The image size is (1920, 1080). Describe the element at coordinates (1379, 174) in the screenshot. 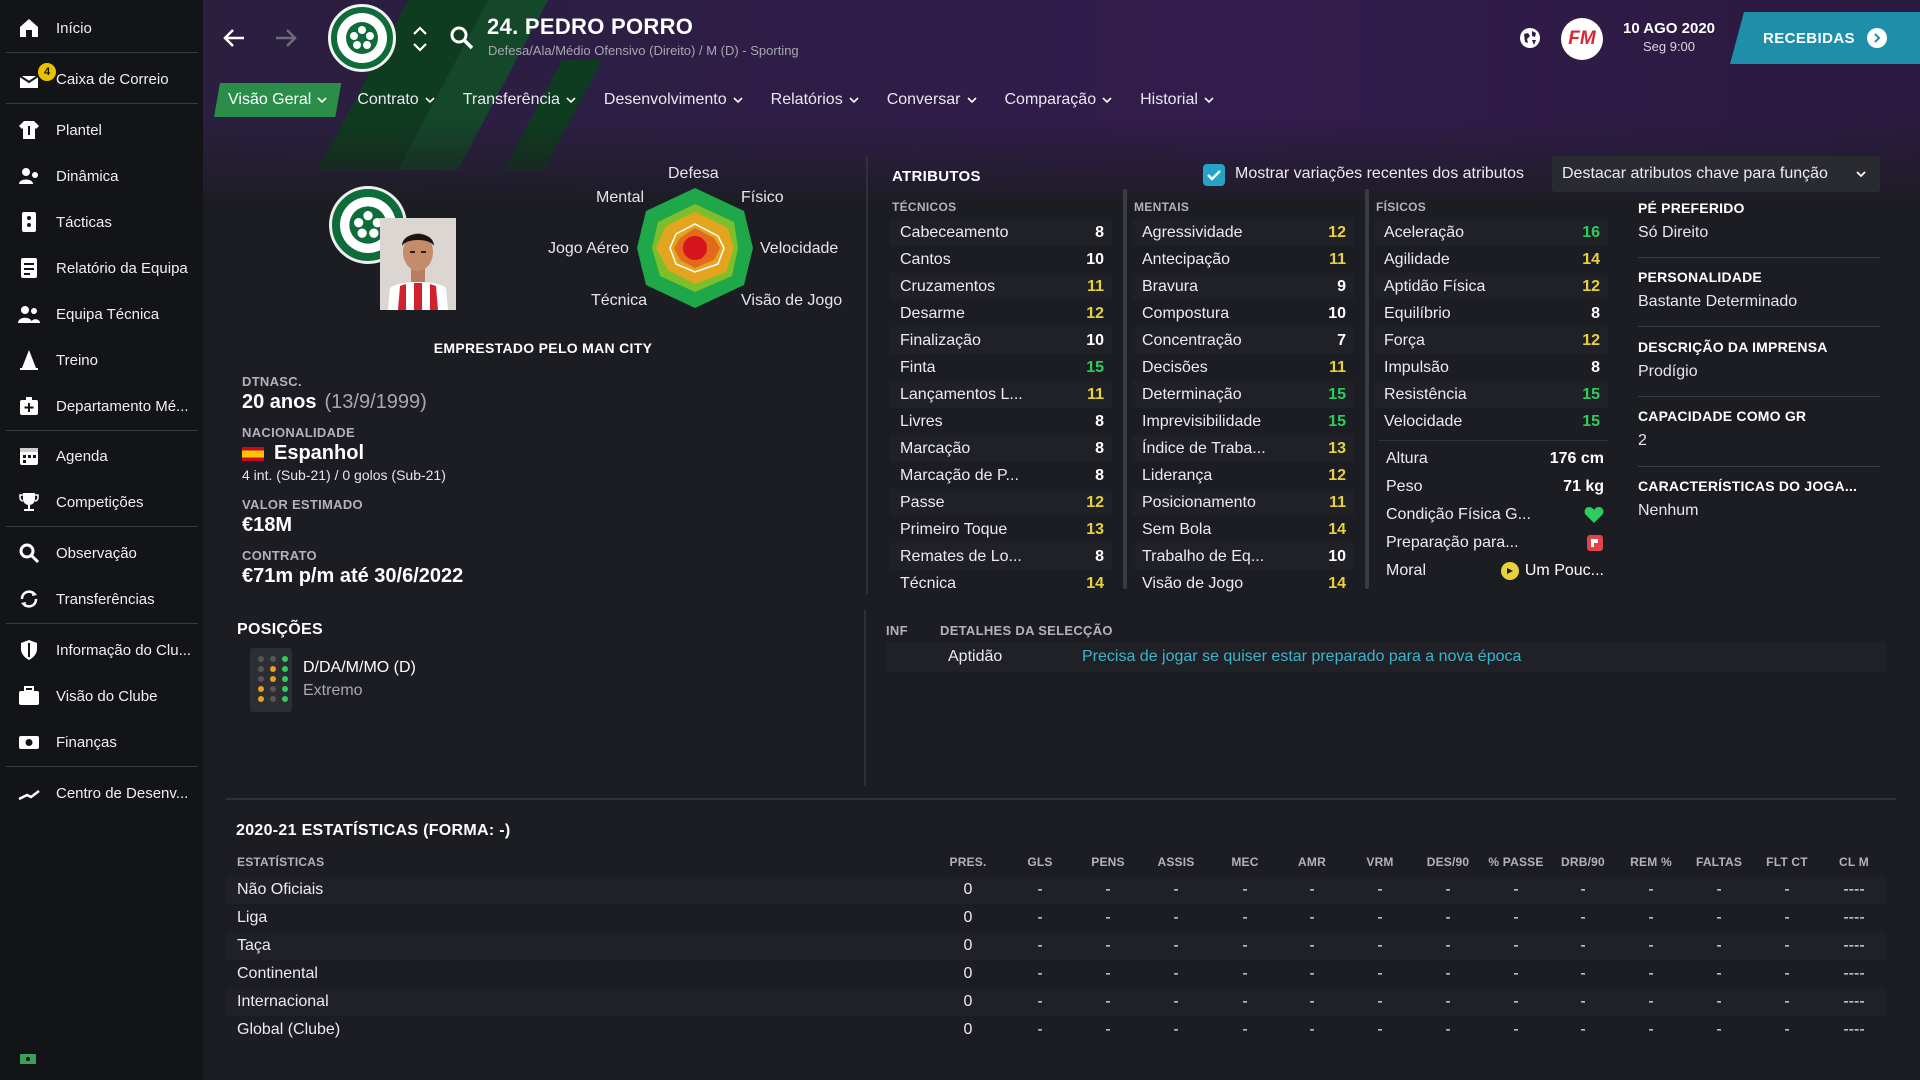

I see `show-changes-label: Mostrar variações recentes dos atributos` at that location.